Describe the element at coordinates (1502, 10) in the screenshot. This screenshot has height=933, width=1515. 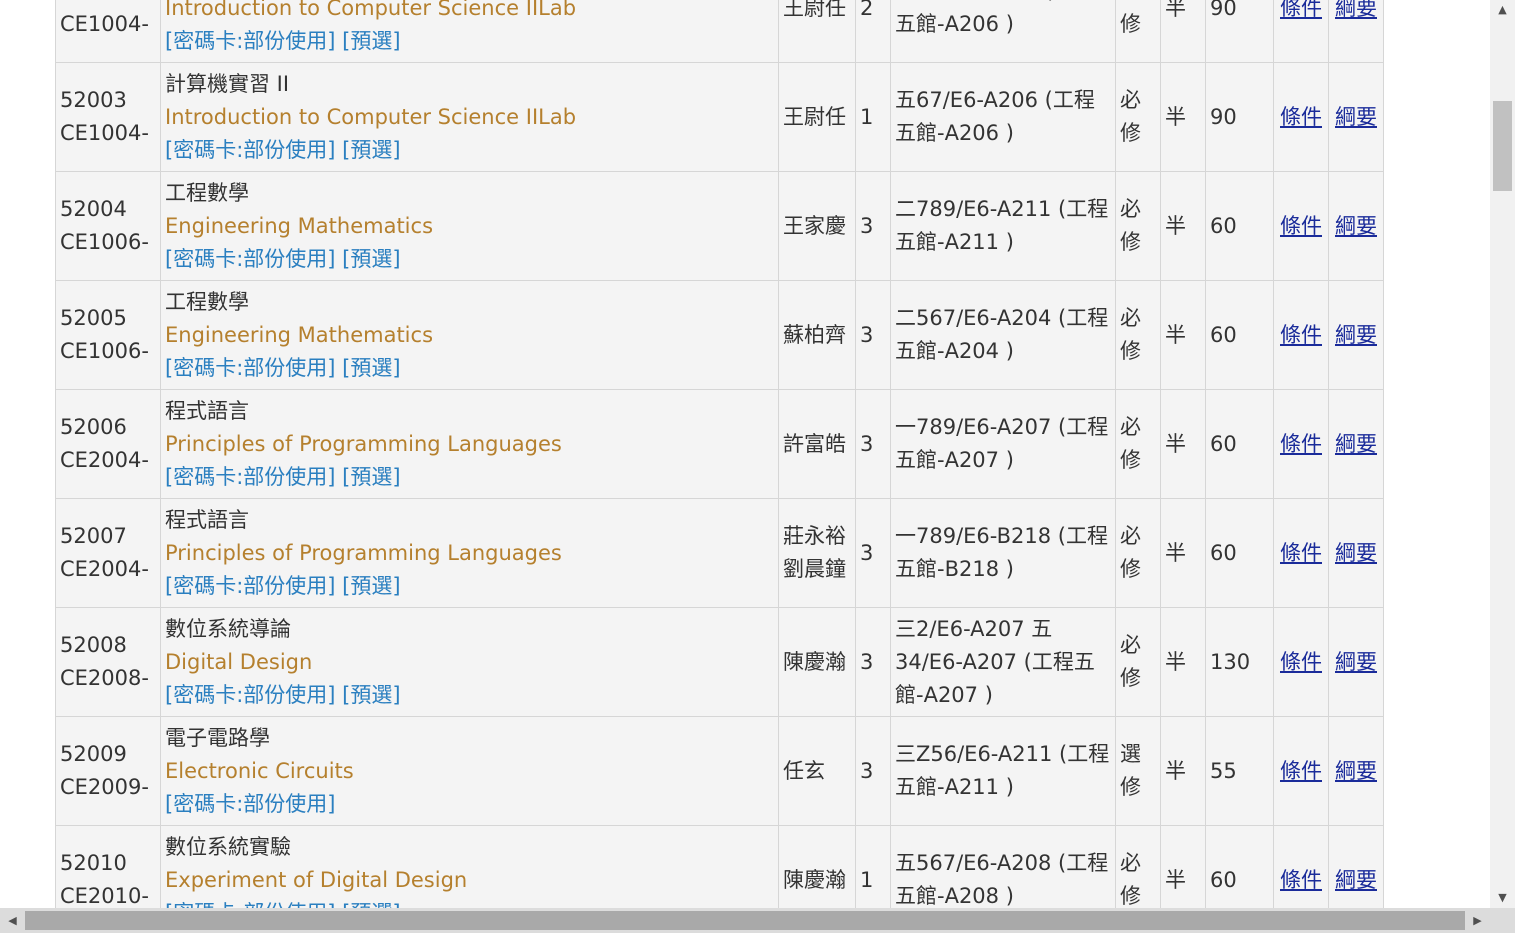
I see `scroll-up-arrow-icon: ▲` at that location.